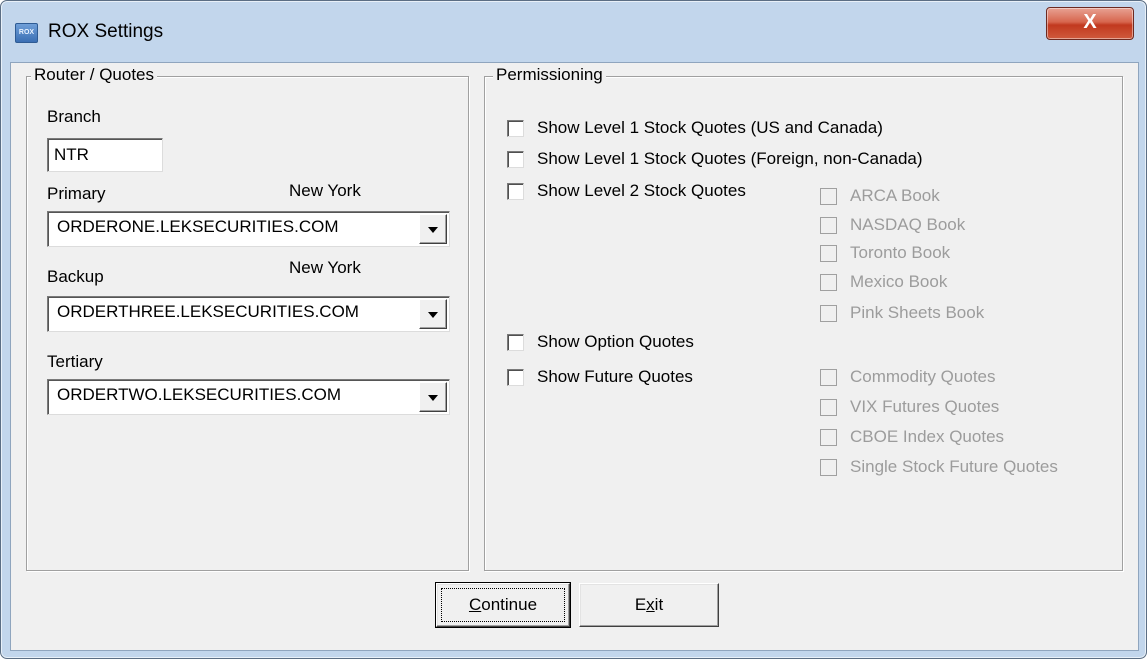 Image resolution: width=1147 pixels, height=659 pixels. I want to click on backup-select: ORDERTHREE.LEKSECURITIES.COM, so click(248, 314).